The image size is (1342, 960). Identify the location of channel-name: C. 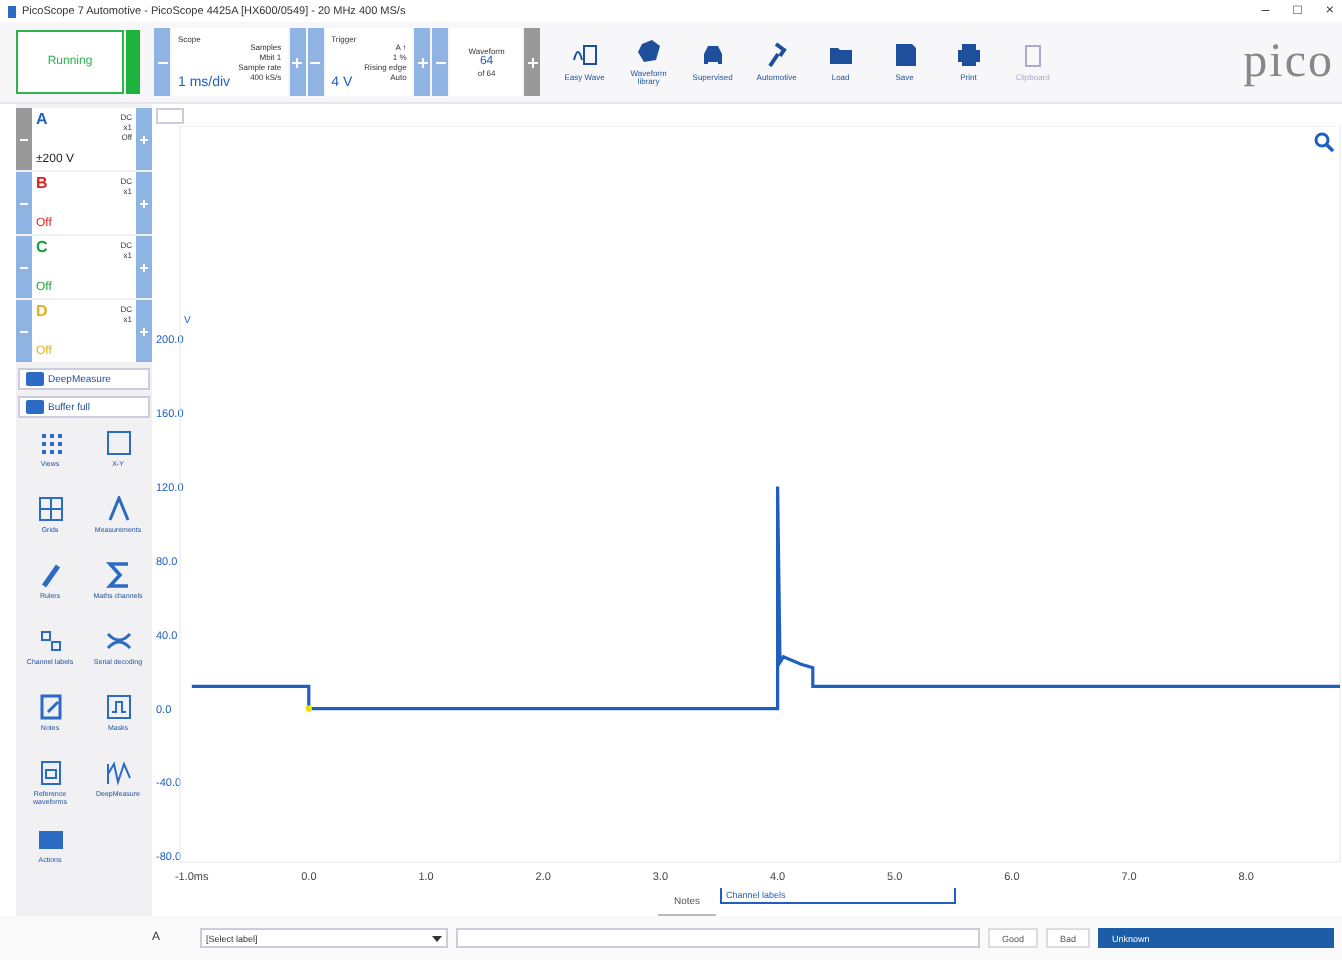
(42, 248).